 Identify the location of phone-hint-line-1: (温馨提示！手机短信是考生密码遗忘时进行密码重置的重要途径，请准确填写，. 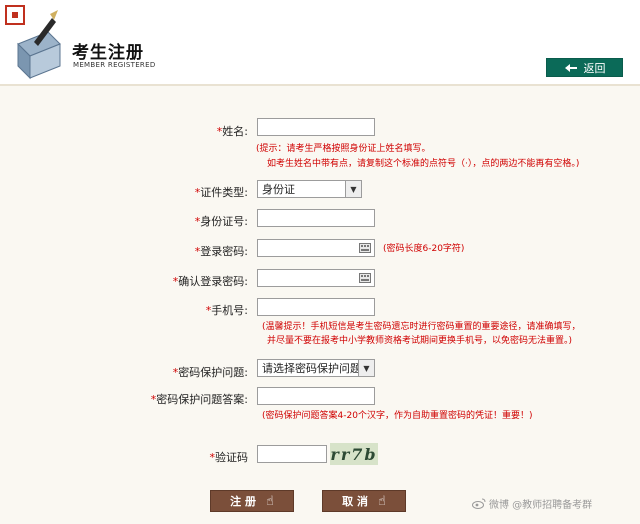
(421, 327).